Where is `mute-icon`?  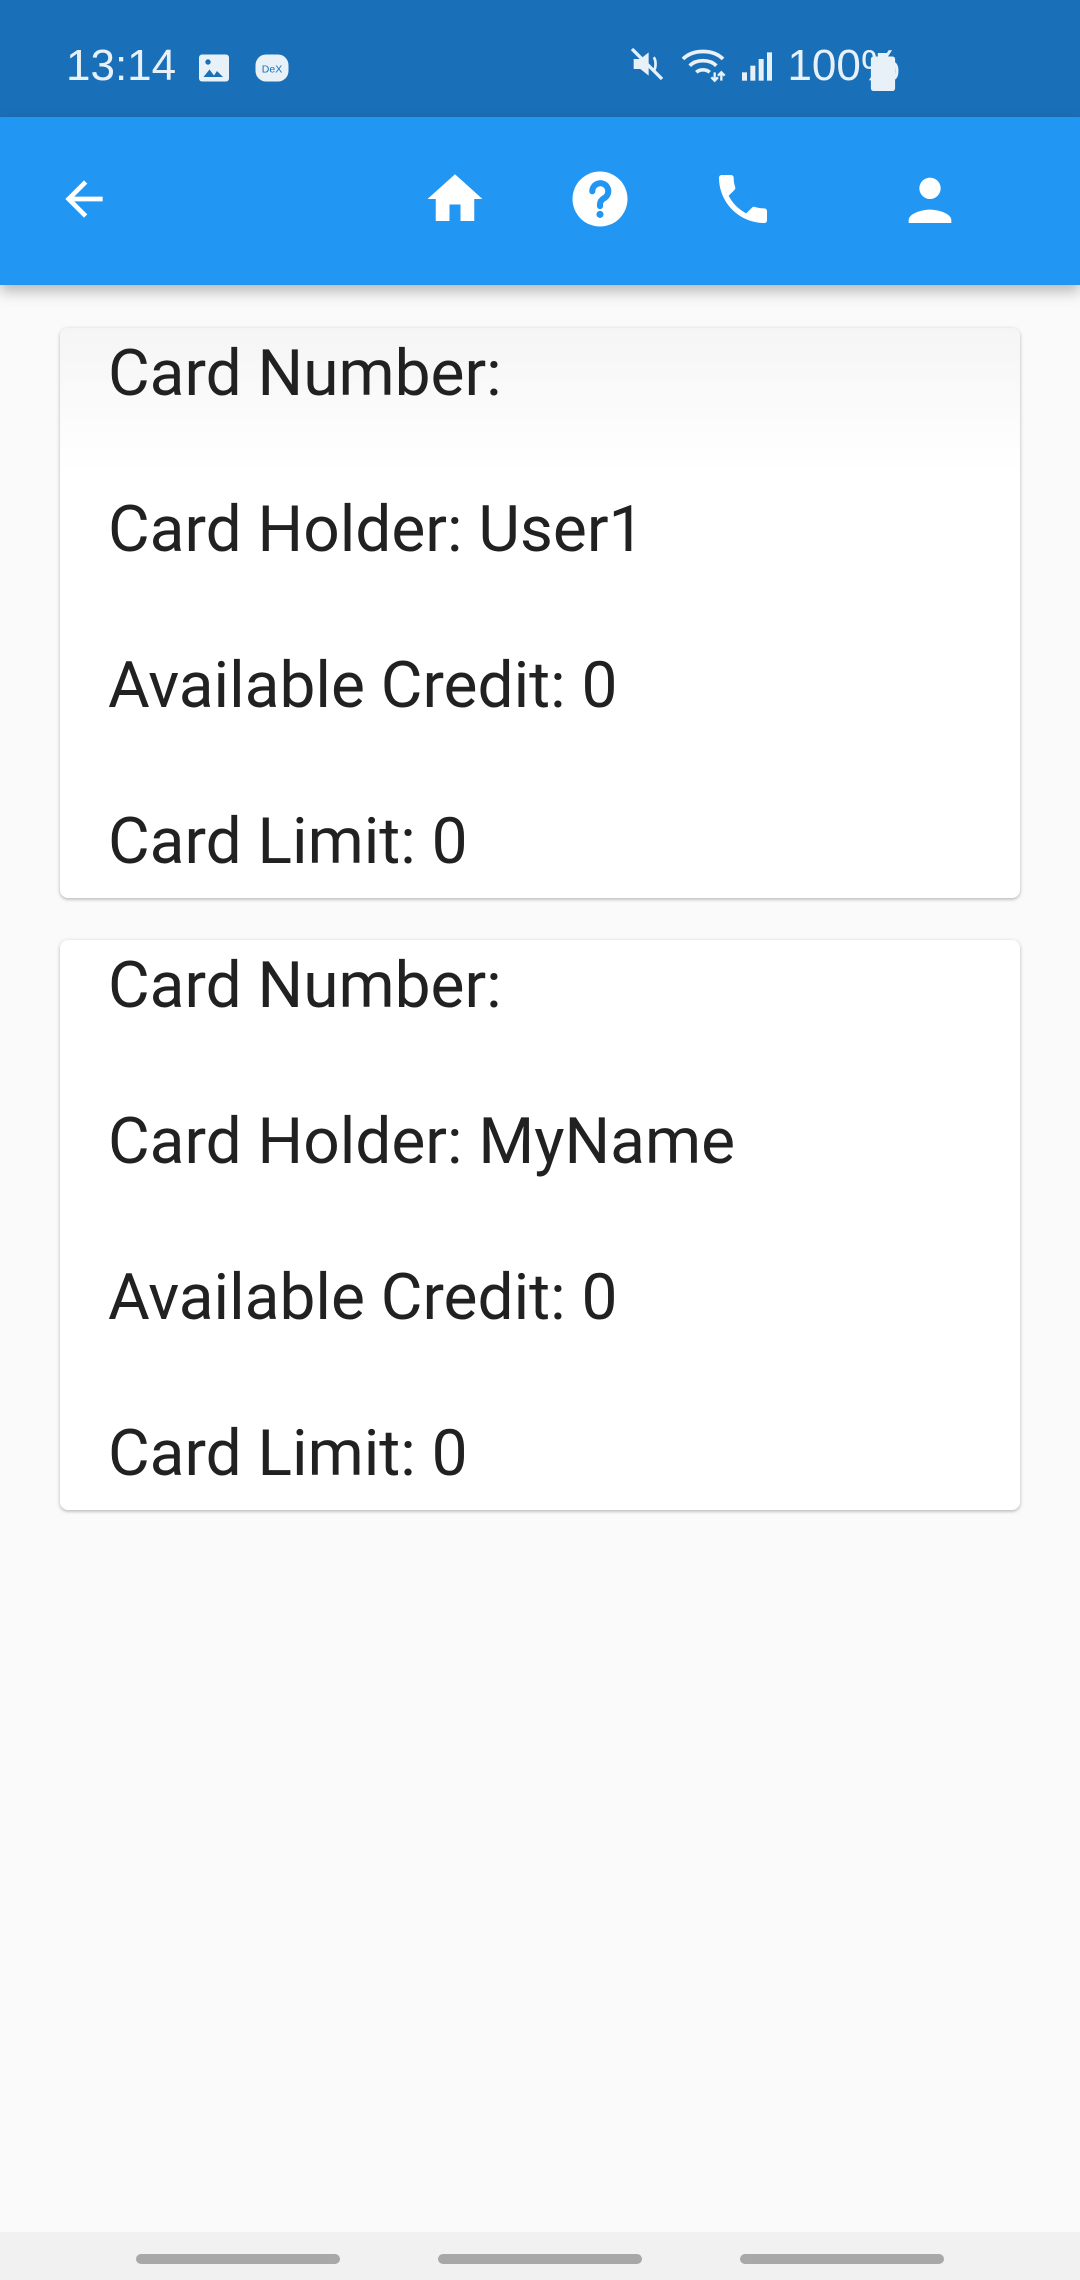
mute-icon is located at coordinates (647, 66).